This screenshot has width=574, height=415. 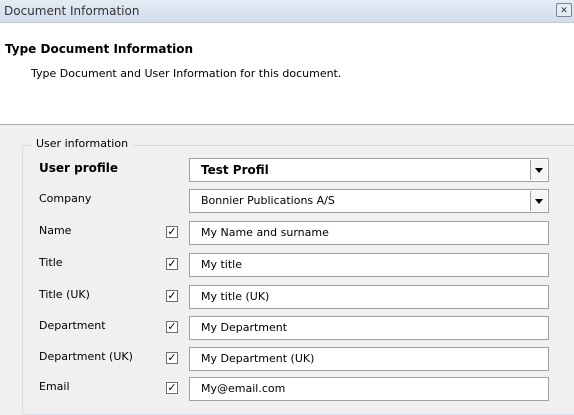 What do you see at coordinates (369, 265) in the screenshot?
I see `title-field: My title` at bounding box center [369, 265].